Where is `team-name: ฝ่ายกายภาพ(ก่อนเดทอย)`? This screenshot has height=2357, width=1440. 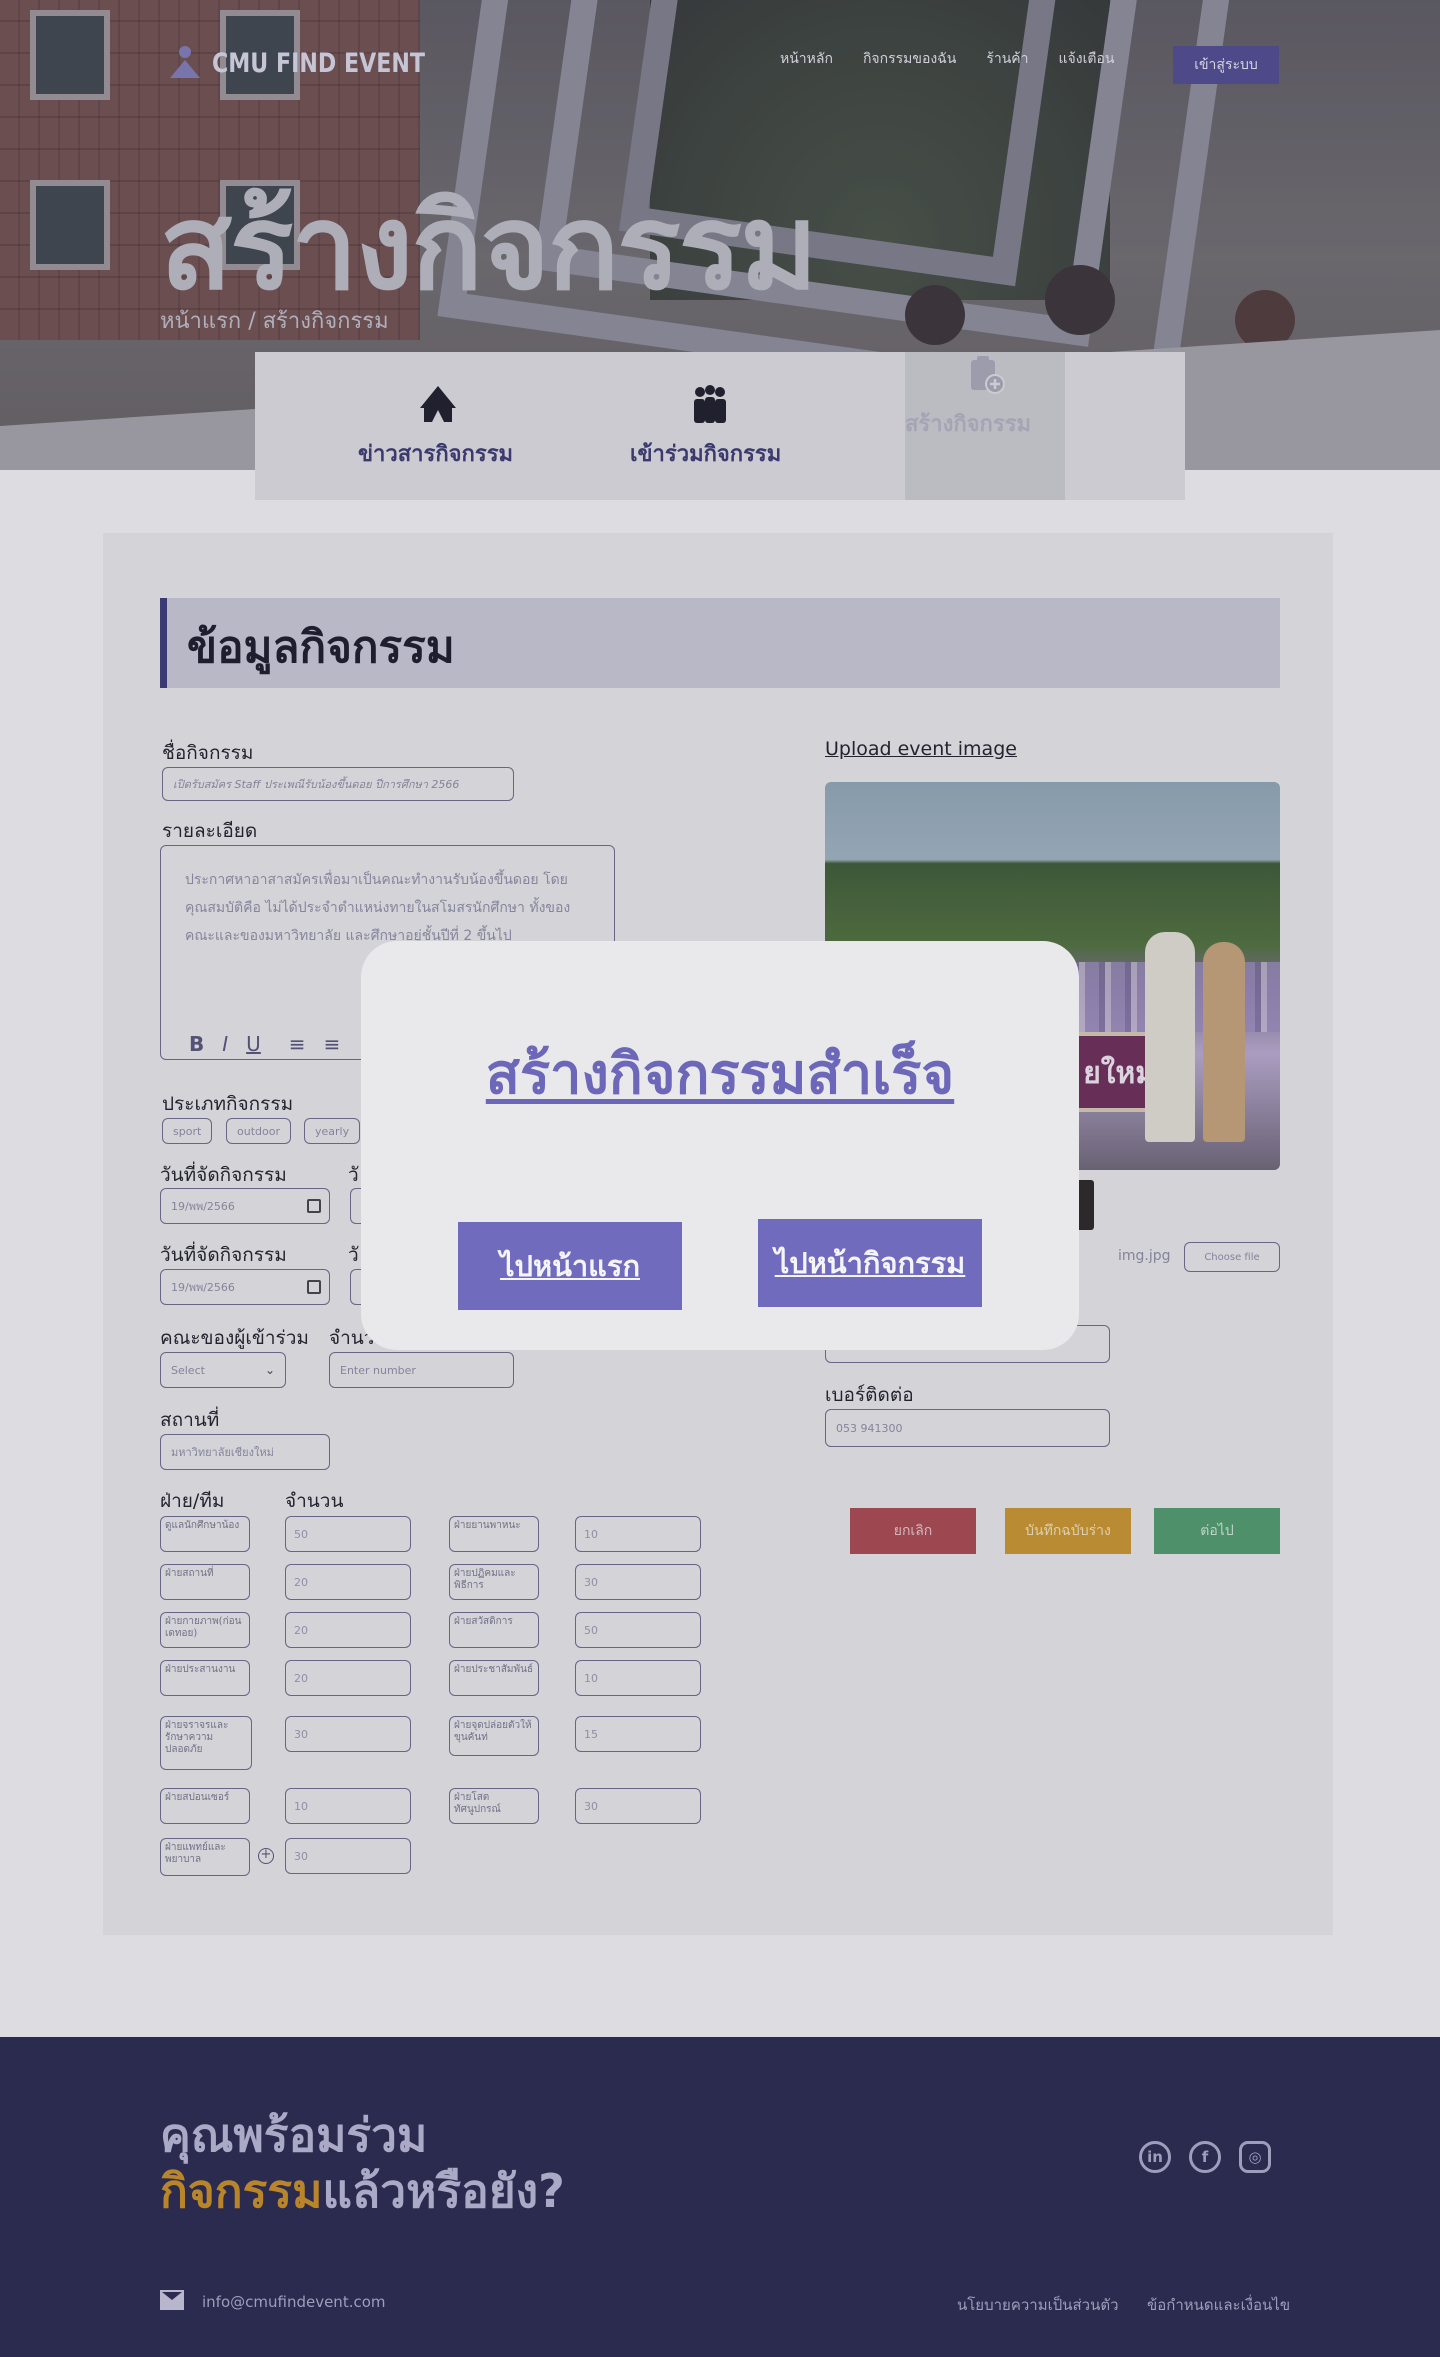 team-name: ฝ่ายกายภาพ(ก่อนเดทอย) is located at coordinates (205, 1630).